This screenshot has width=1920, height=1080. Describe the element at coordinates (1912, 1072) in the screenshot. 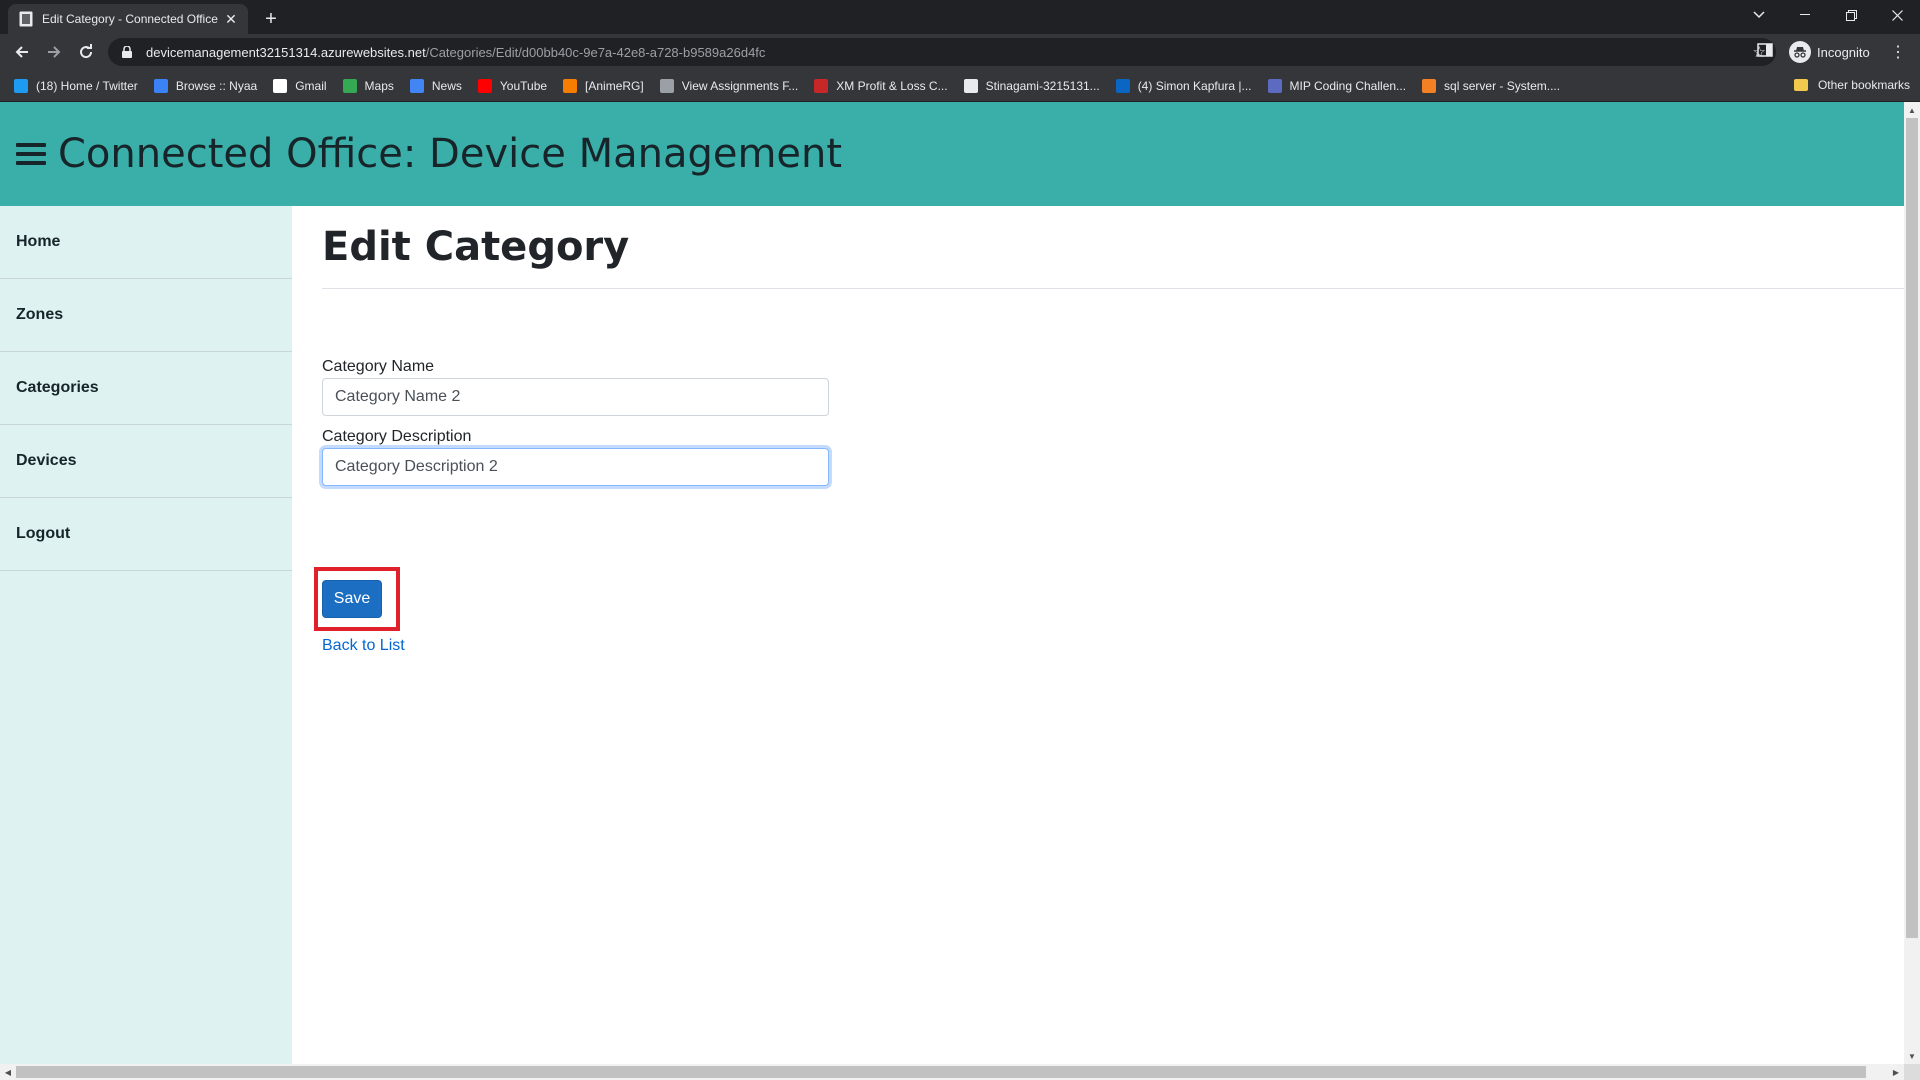

I see `scrollbar-corner` at that location.